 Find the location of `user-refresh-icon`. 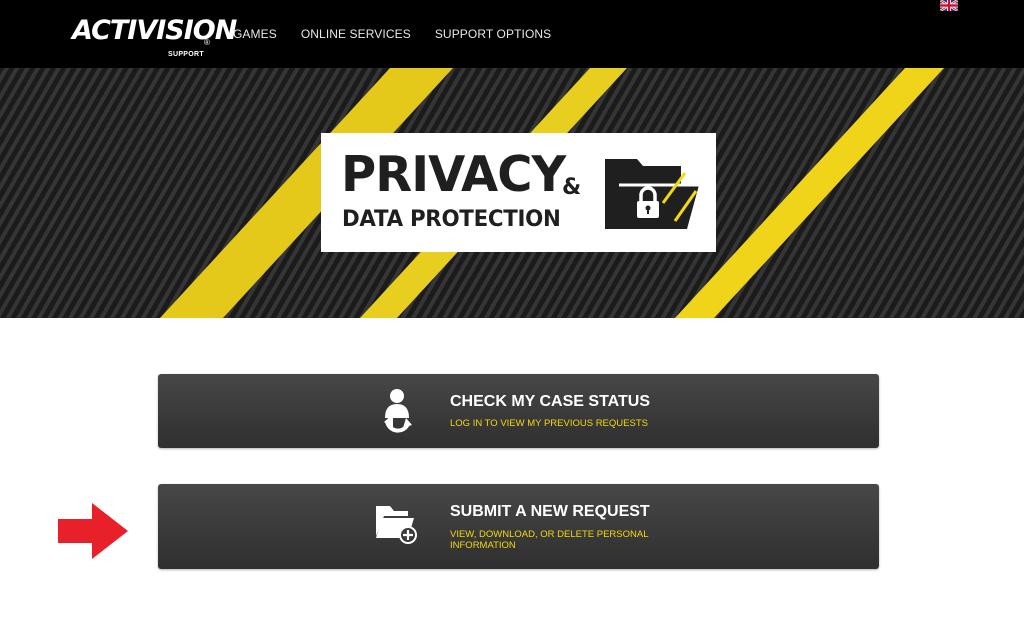

user-refresh-icon is located at coordinates (398, 411).